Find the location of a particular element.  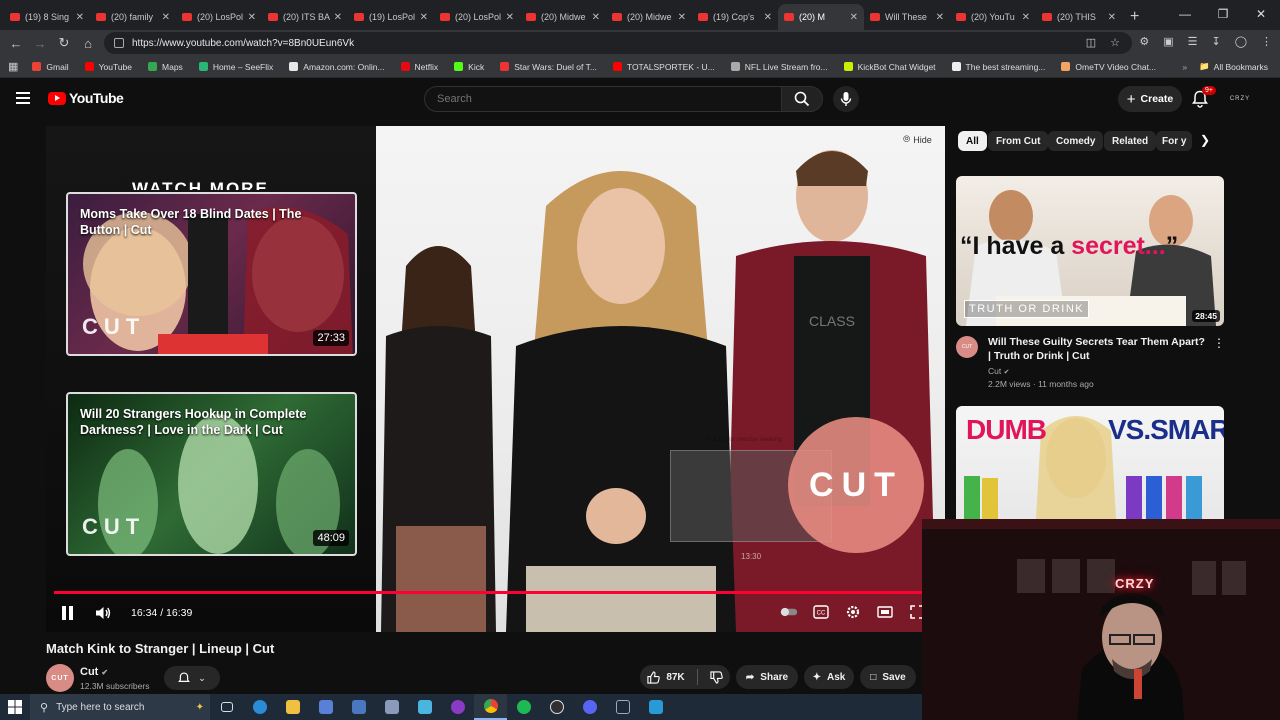

browser-tab: (19) Cop's ✕ is located at coordinates (735, 17).